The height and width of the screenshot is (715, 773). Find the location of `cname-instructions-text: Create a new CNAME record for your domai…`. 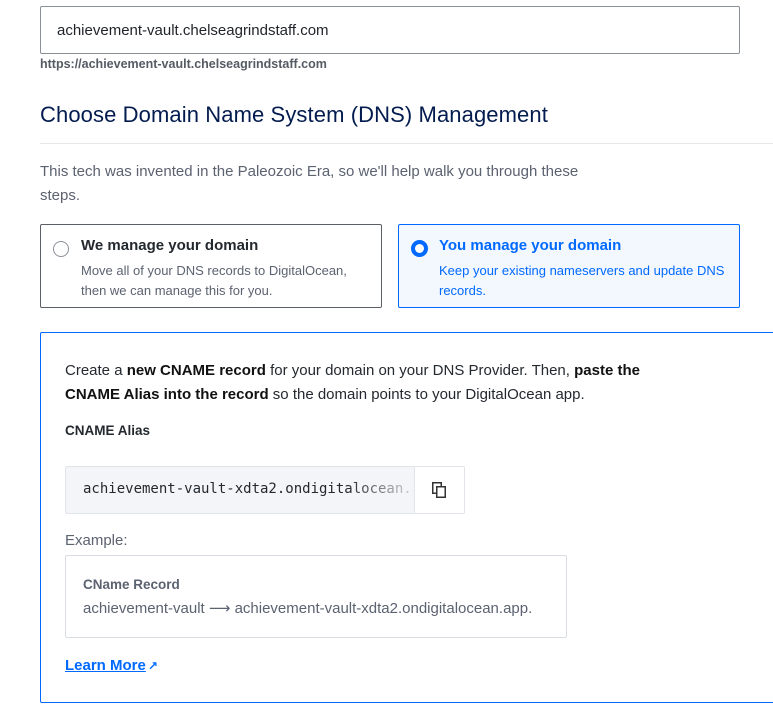

cname-instructions-text: Create a new CNAME record for your domai… is located at coordinates (352, 382).